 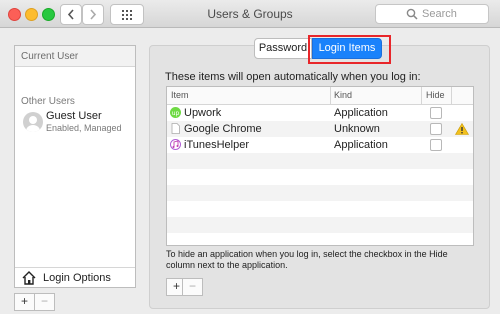 What do you see at coordinates (74, 116) in the screenshot?
I see `guest-user-name: Guest User` at bounding box center [74, 116].